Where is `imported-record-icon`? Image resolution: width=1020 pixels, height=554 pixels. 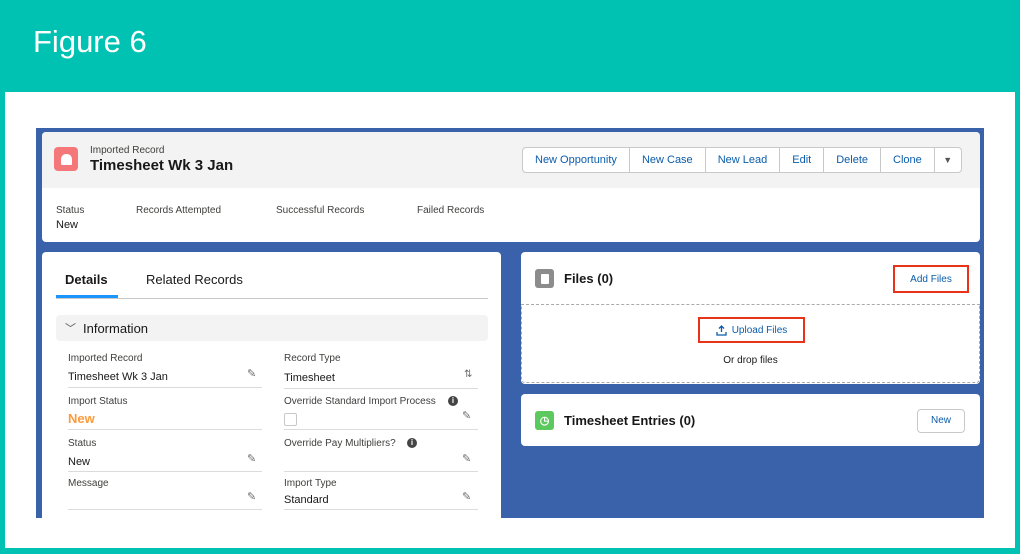 imported-record-icon is located at coordinates (66, 159).